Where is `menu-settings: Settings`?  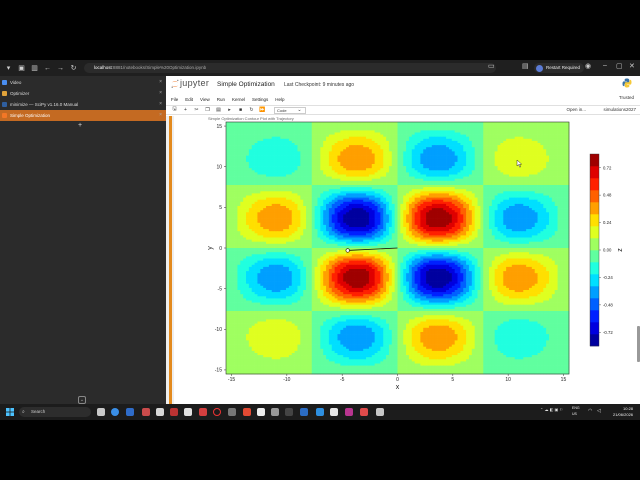
menu-settings: Settings is located at coordinates (260, 99).